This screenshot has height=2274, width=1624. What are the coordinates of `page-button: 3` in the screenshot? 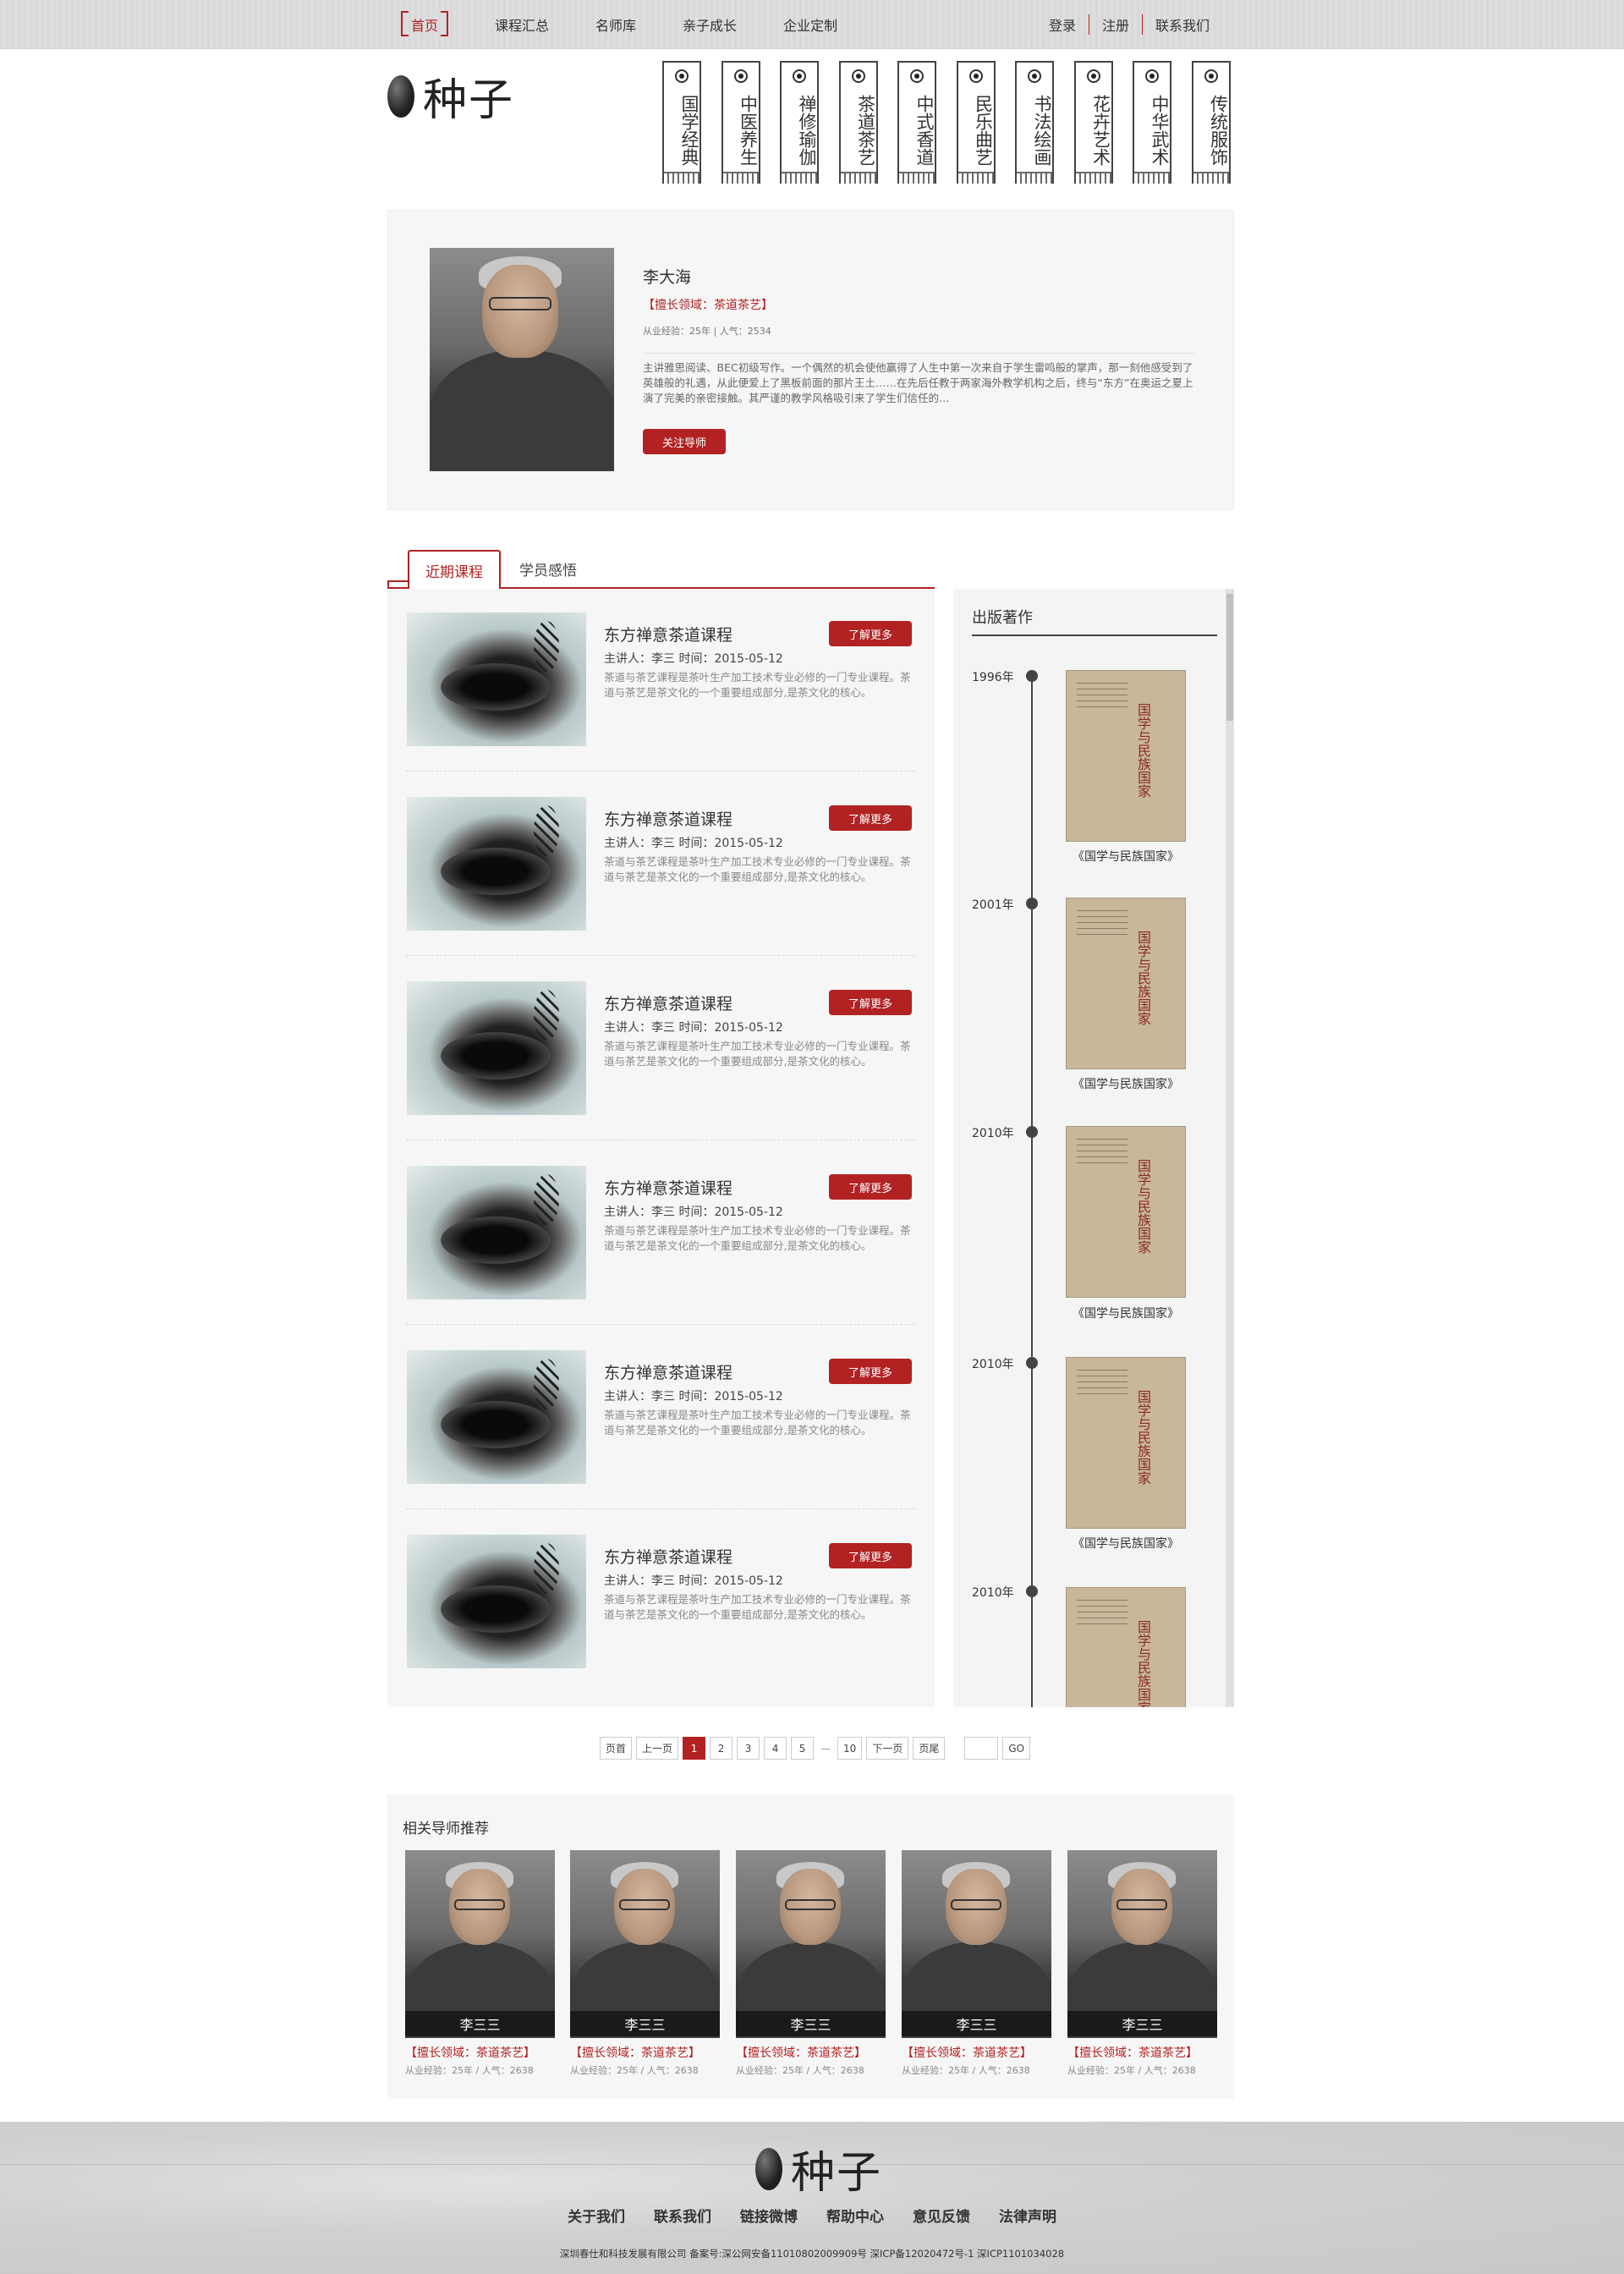 It's located at (748, 1749).